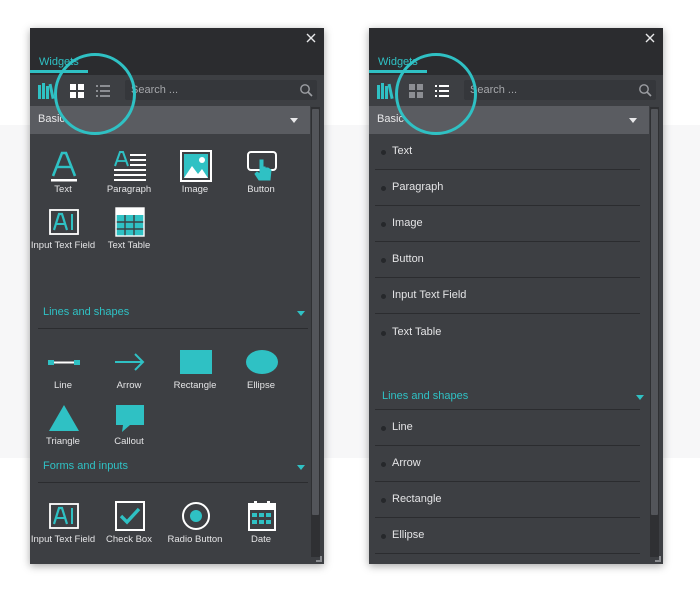 Image resolution: width=700 pixels, height=613 pixels. I want to click on list-item-input-text-field: Input Text Field, so click(507, 296).